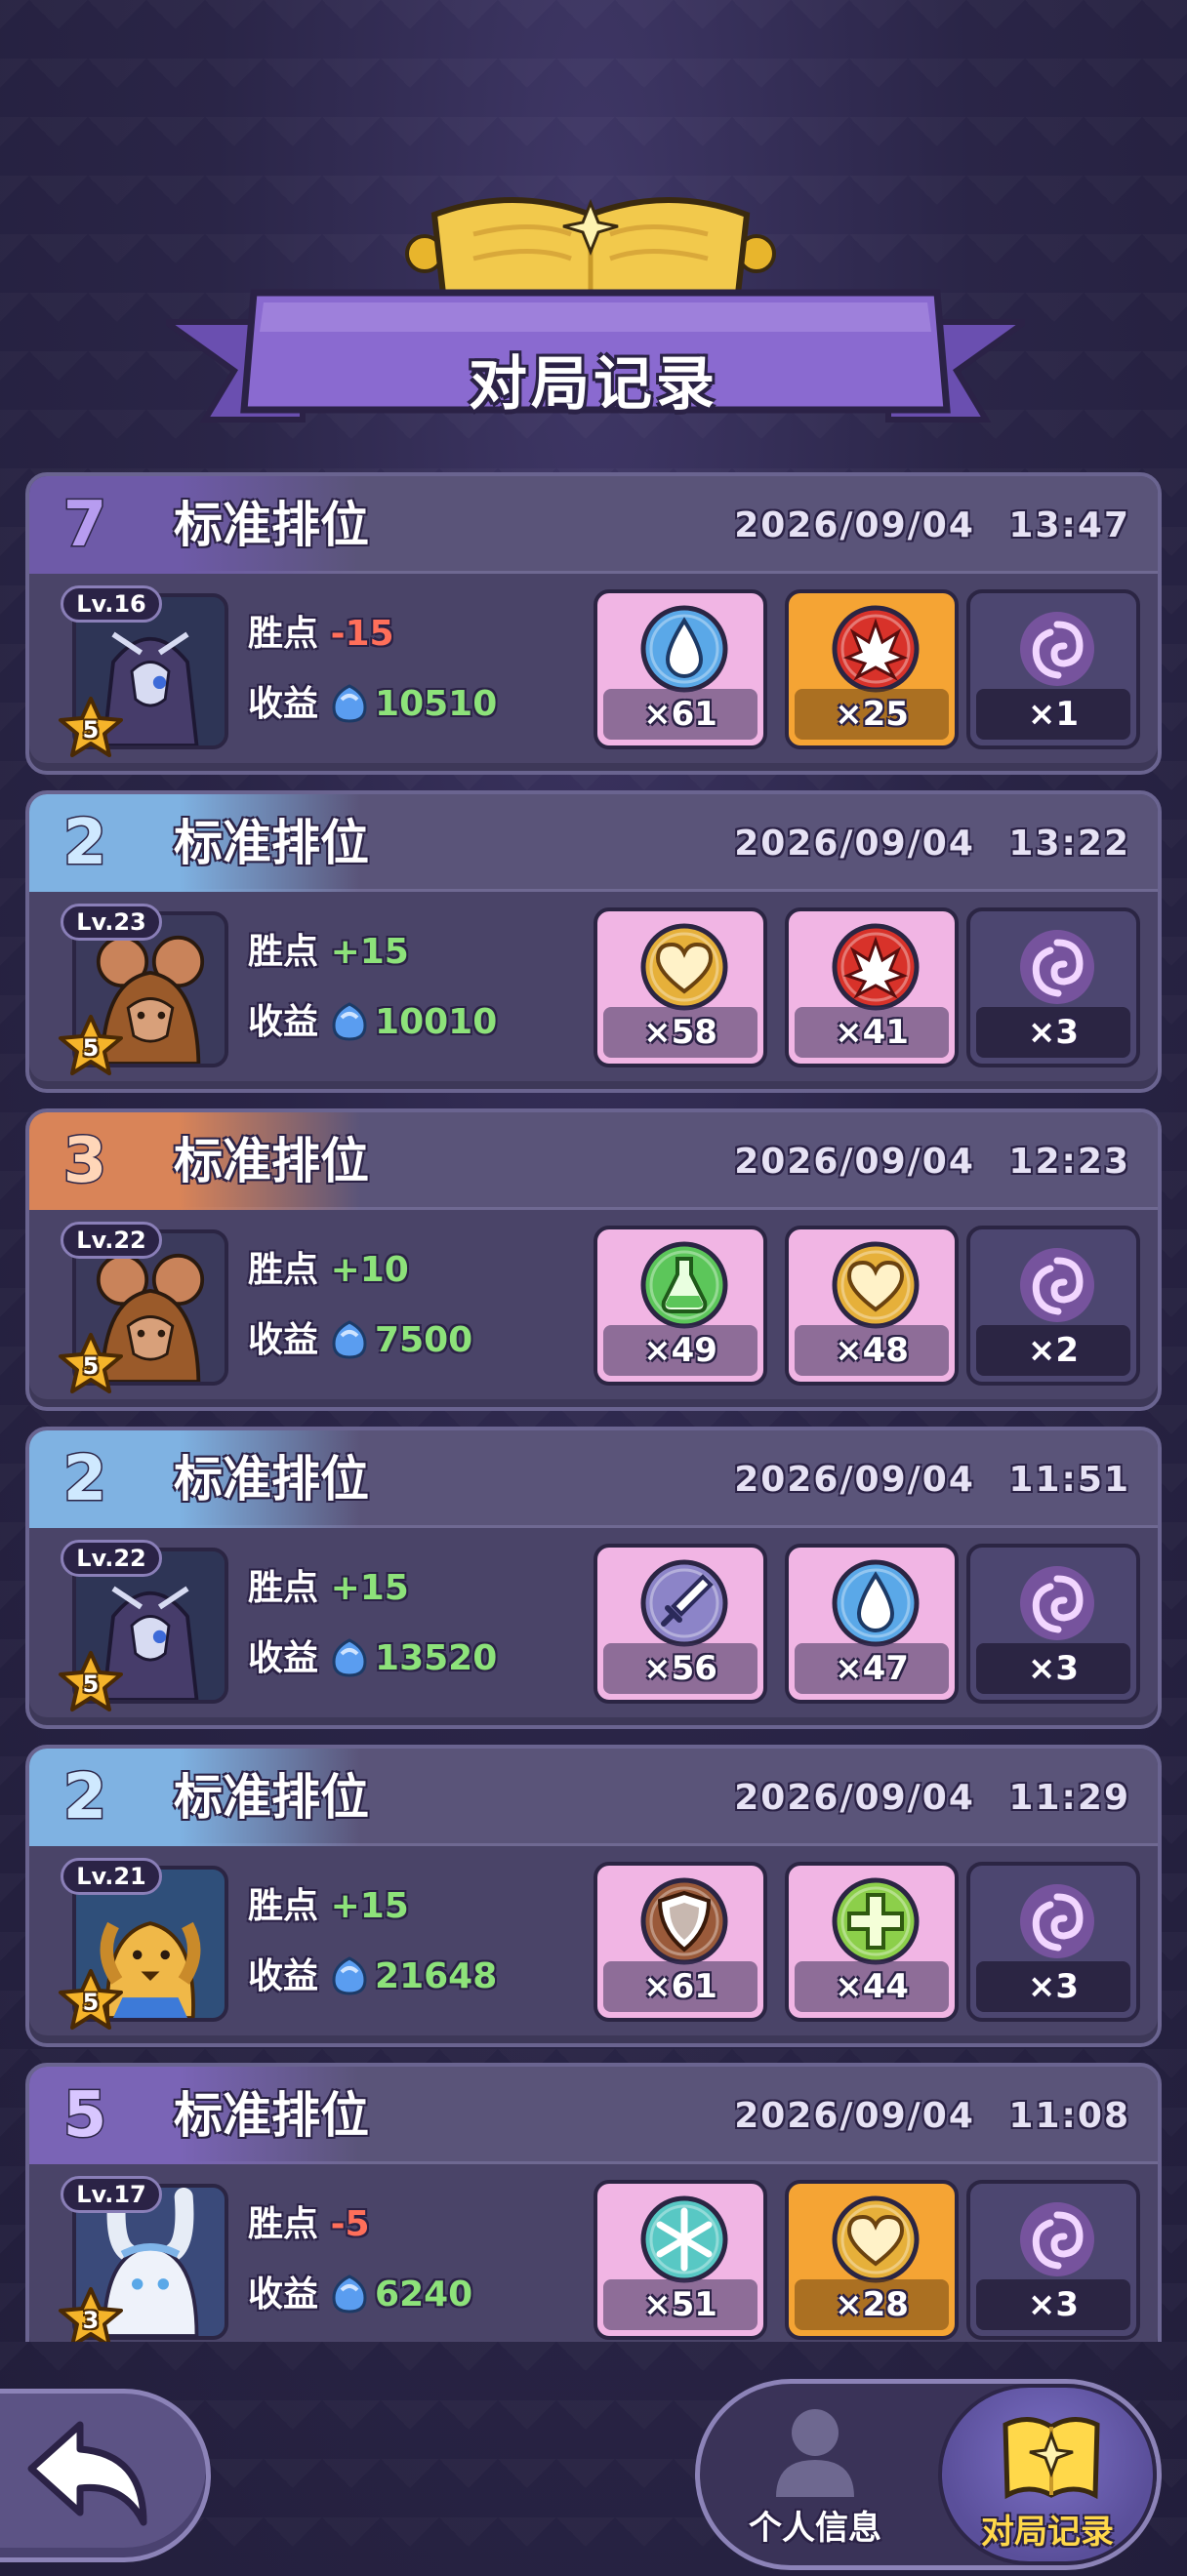 This screenshot has height=2576, width=1187. I want to click on reward-item-tile: ×47, so click(872, 1624).